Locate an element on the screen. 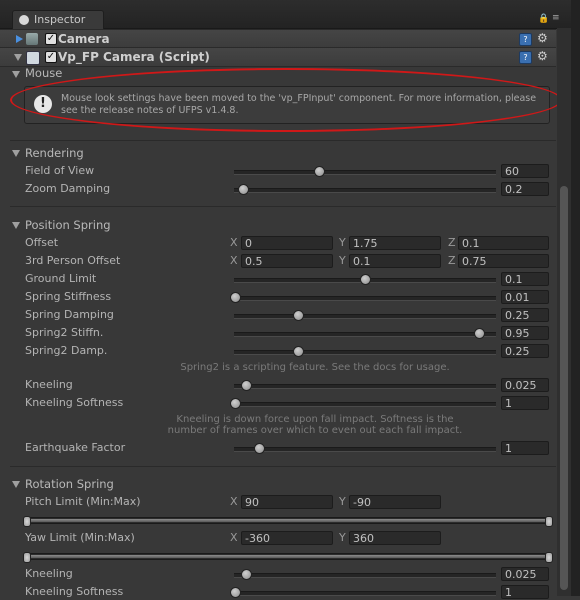 This screenshot has width=580, height=600. camera-component-header: ✓ Camera ? ⚙ is located at coordinates (278, 39).